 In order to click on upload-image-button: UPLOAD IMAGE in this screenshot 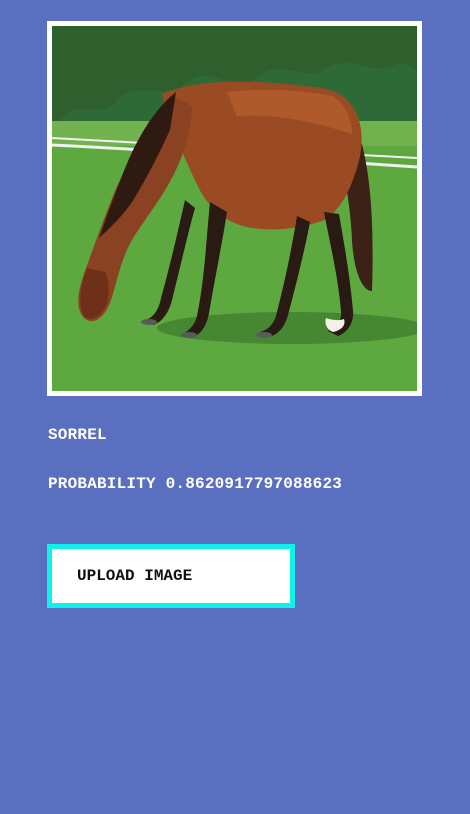, I will do `click(171, 576)`.